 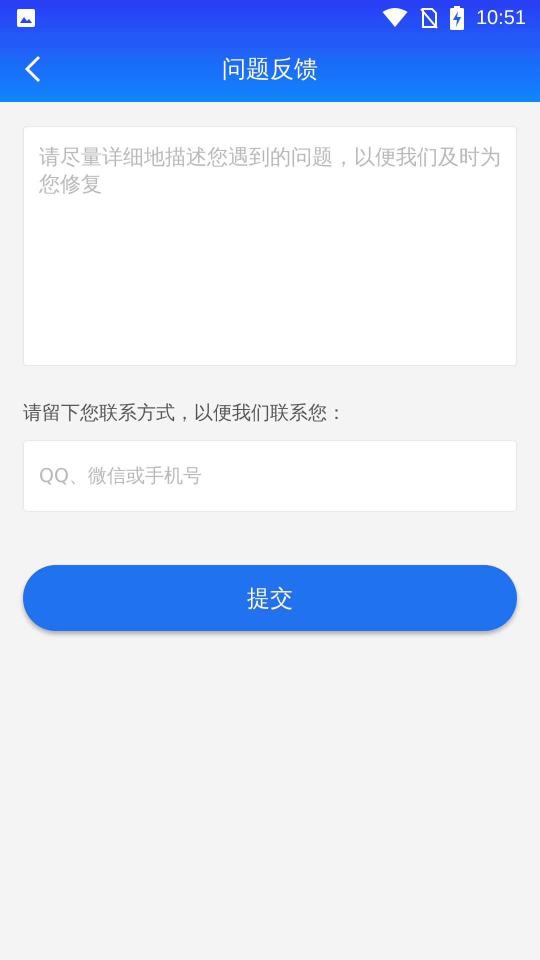 What do you see at coordinates (270, 69) in the screenshot?
I see `page-title: 问题反馈` at bounding box center [270, 69].